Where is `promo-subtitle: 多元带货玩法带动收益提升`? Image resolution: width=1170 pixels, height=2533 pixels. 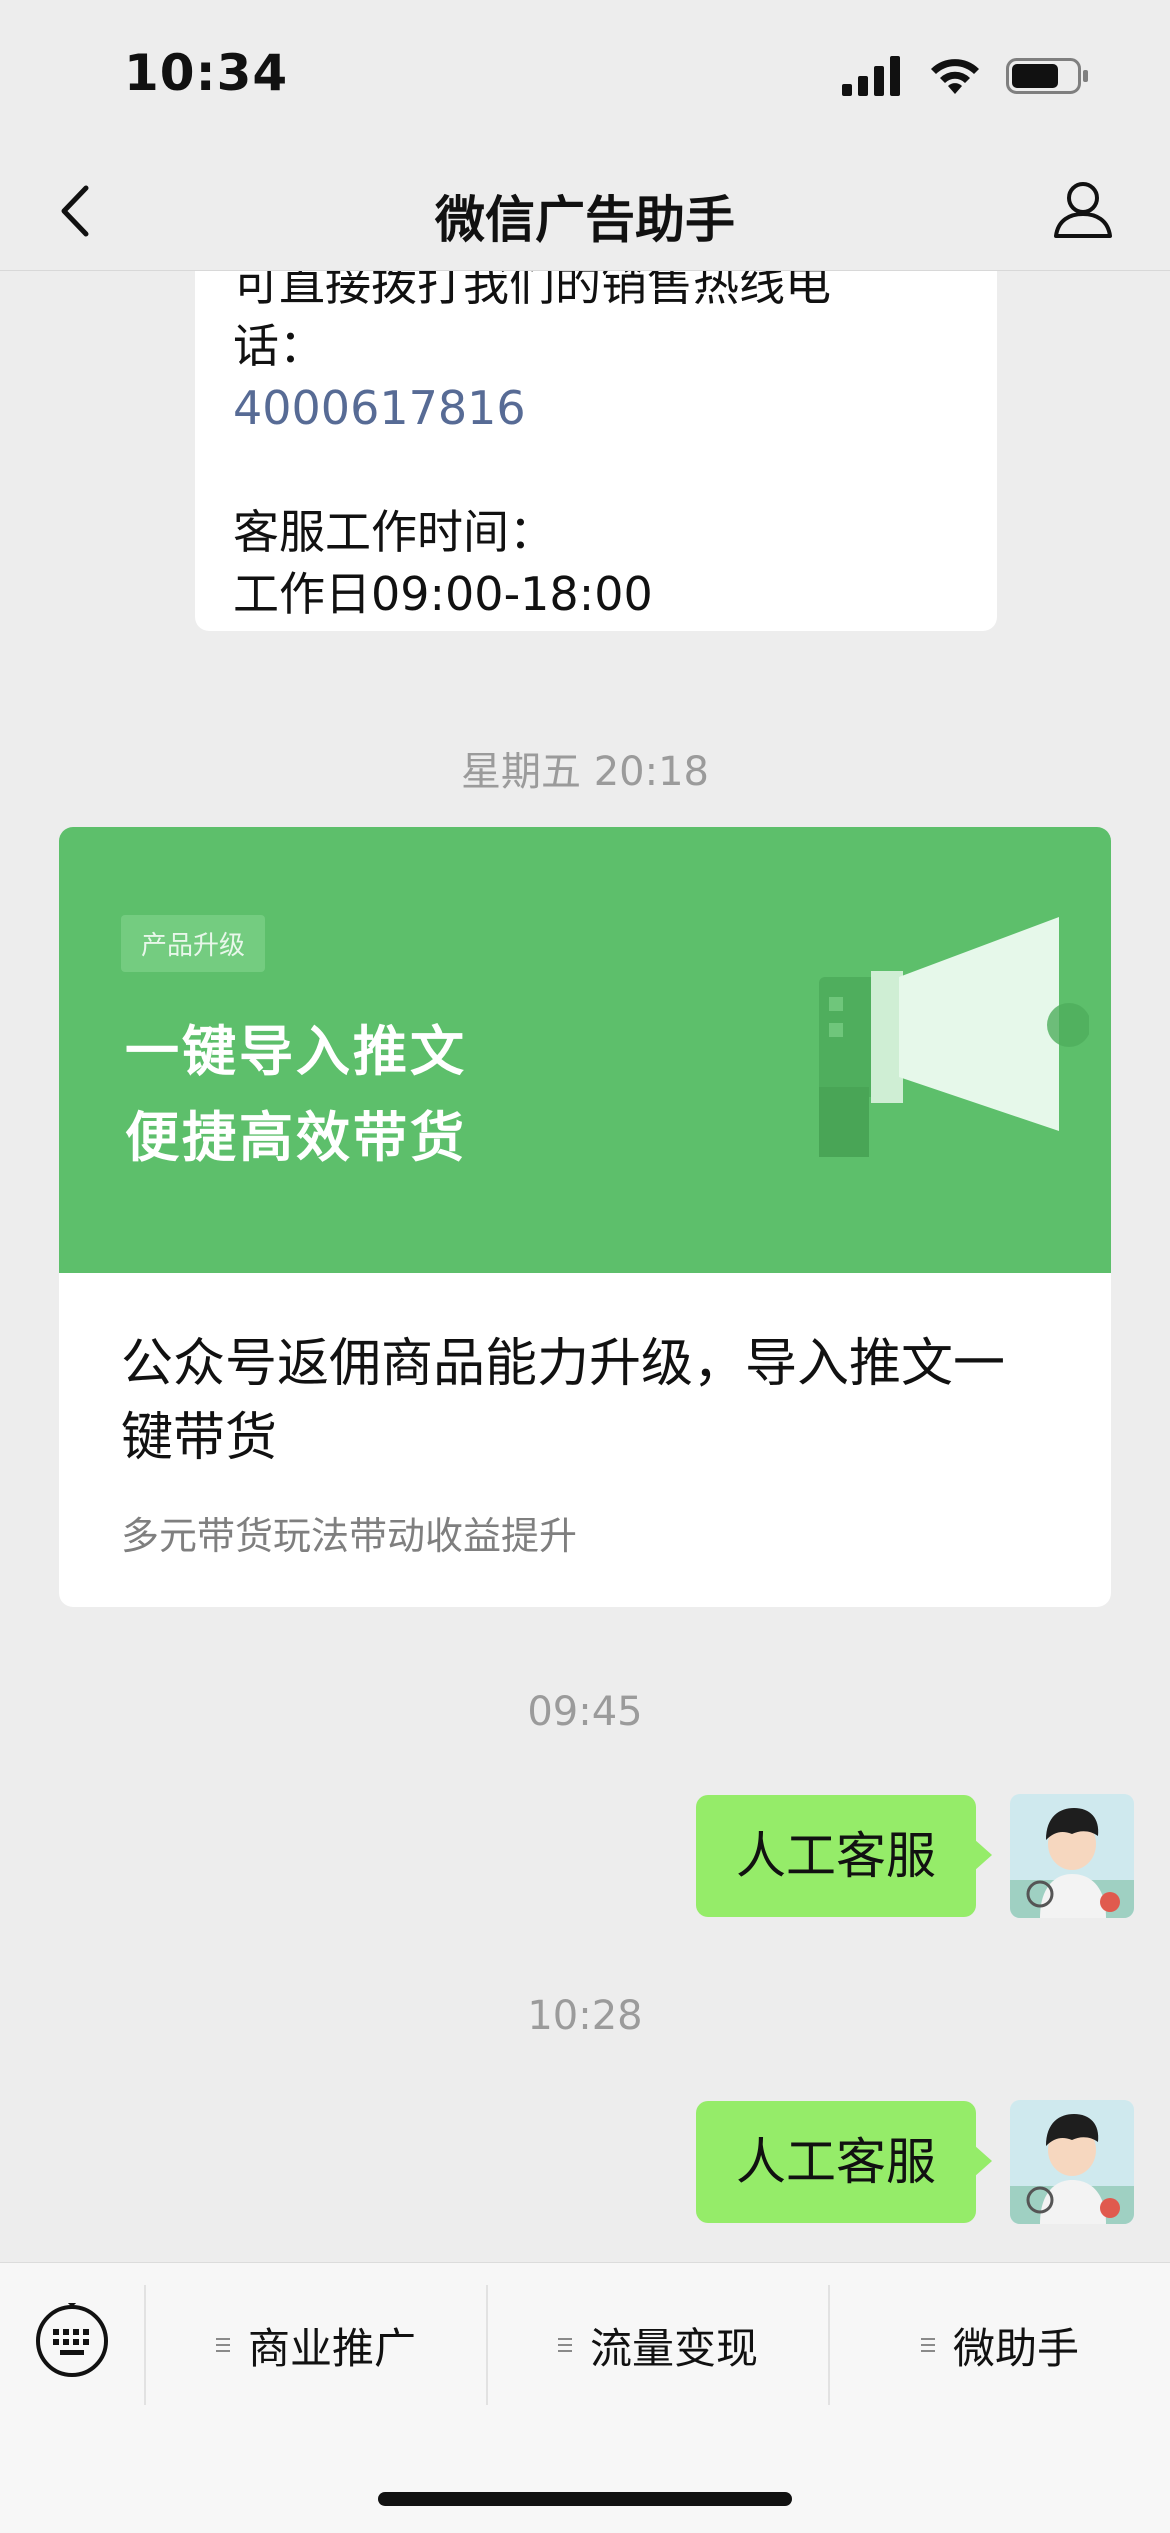
promo-subtitle: 多元带货玩法带动收益提升 is located at coordinates (349, 1536).